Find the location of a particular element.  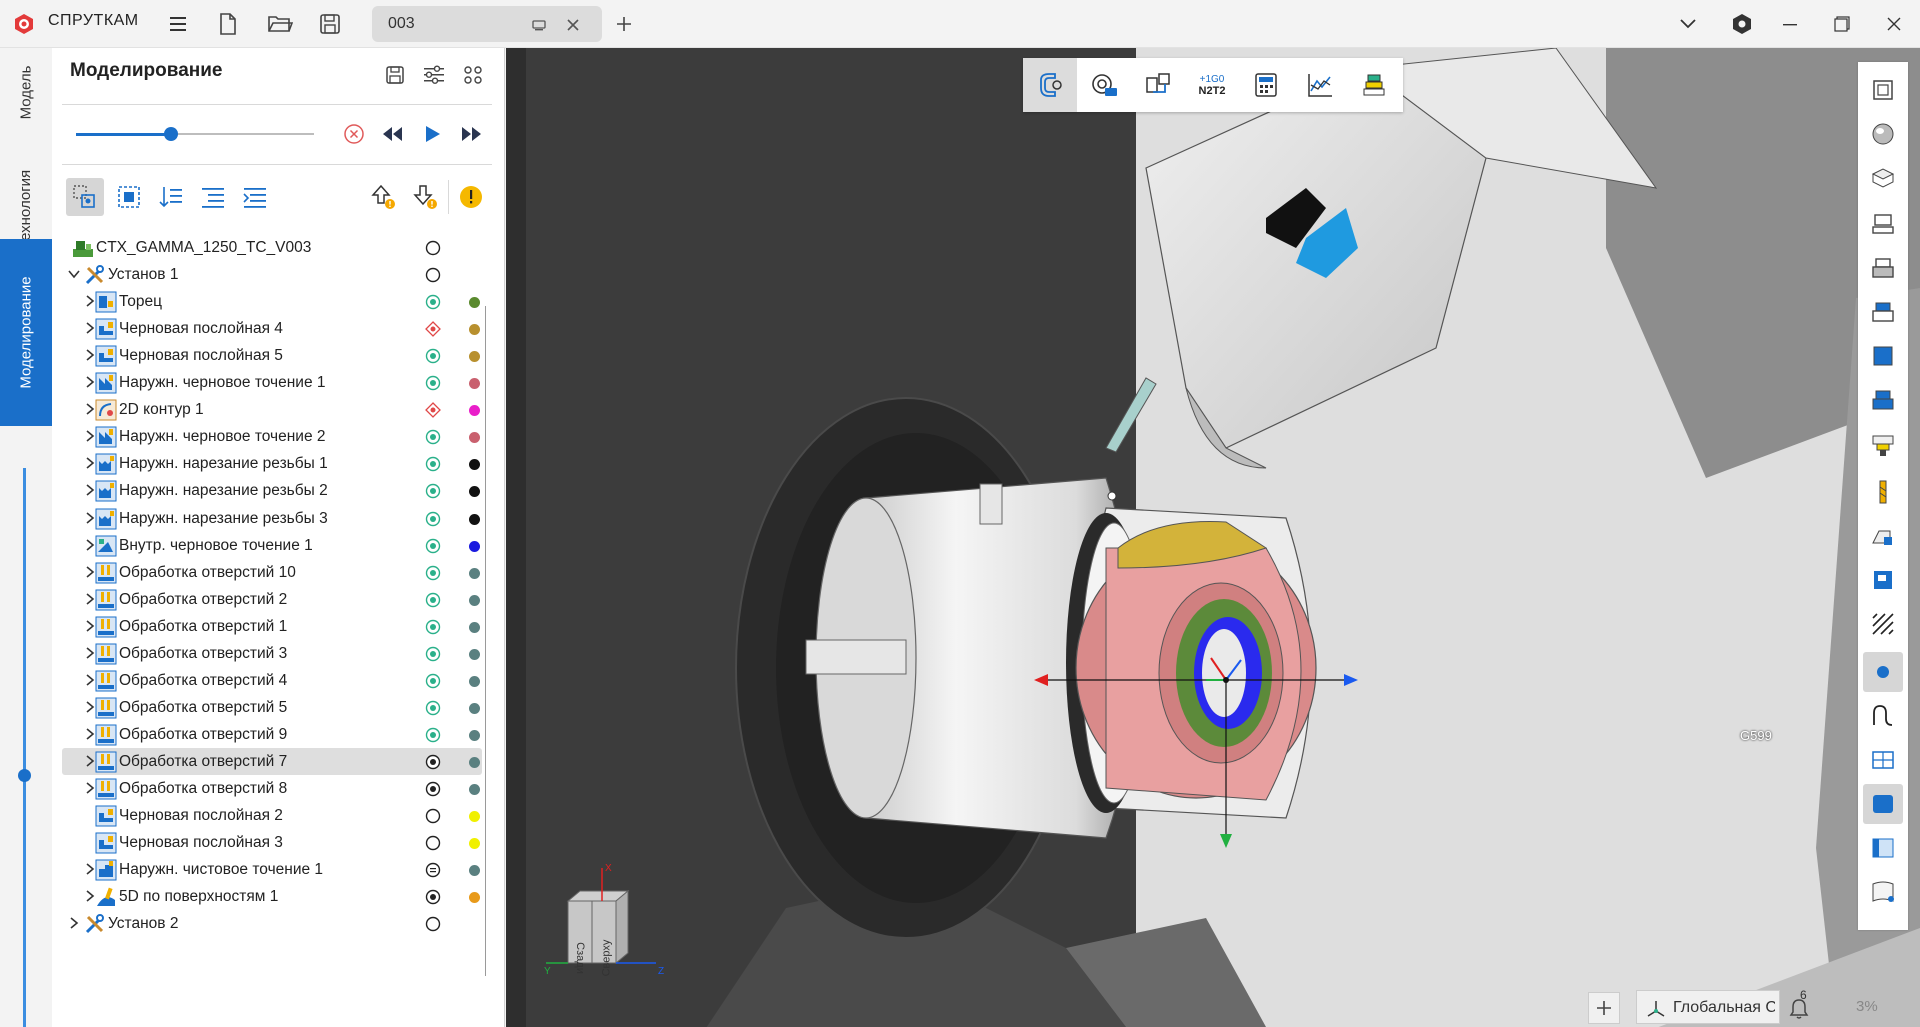

tree-row: Установ 1 is located at coordinates (272, 274).